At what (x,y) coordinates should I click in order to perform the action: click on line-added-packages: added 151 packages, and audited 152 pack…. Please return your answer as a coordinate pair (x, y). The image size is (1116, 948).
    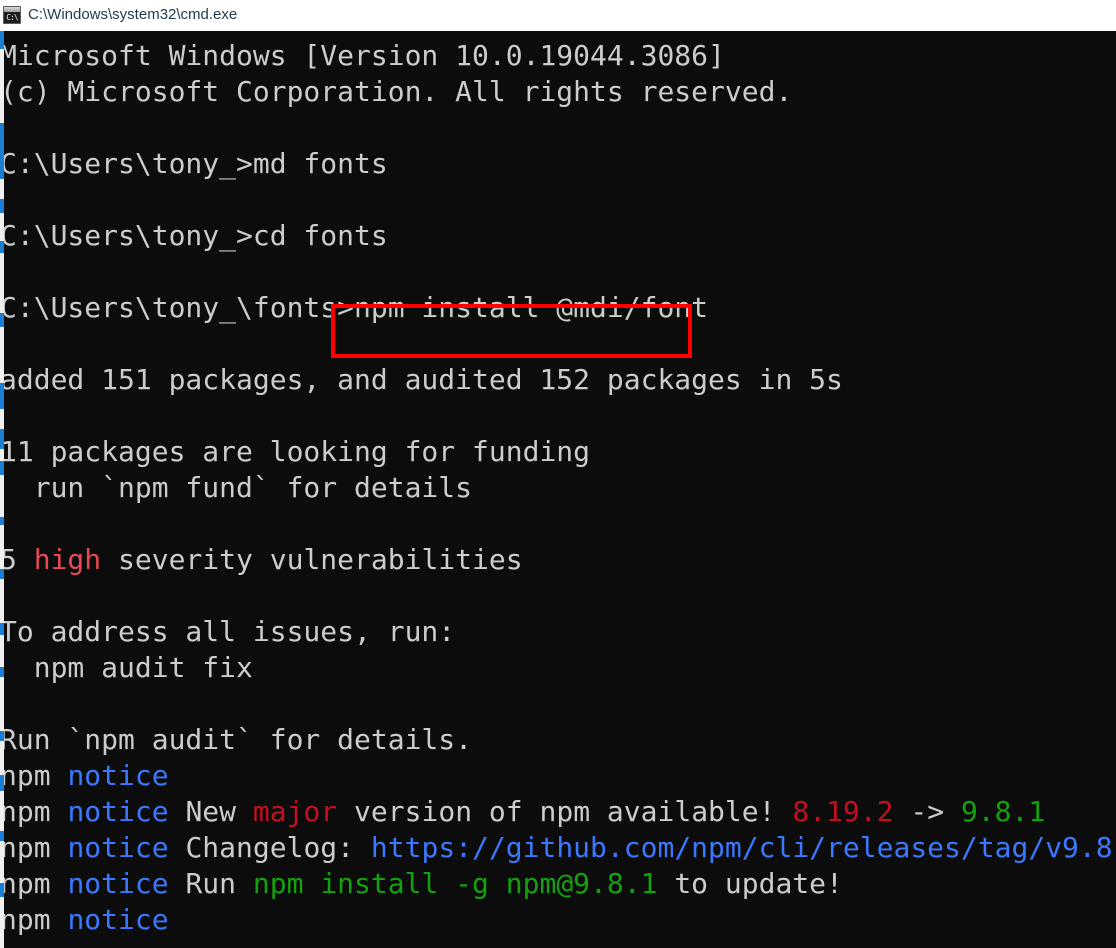
    Looking at the image, I should click on (558, 380).